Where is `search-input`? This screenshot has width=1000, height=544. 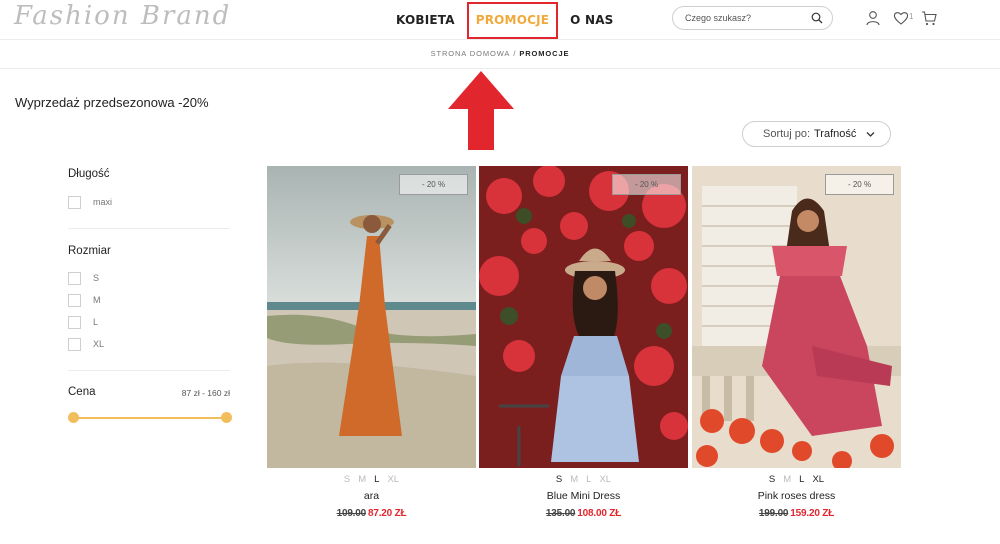 search-input is located at coordinates (745, 18).